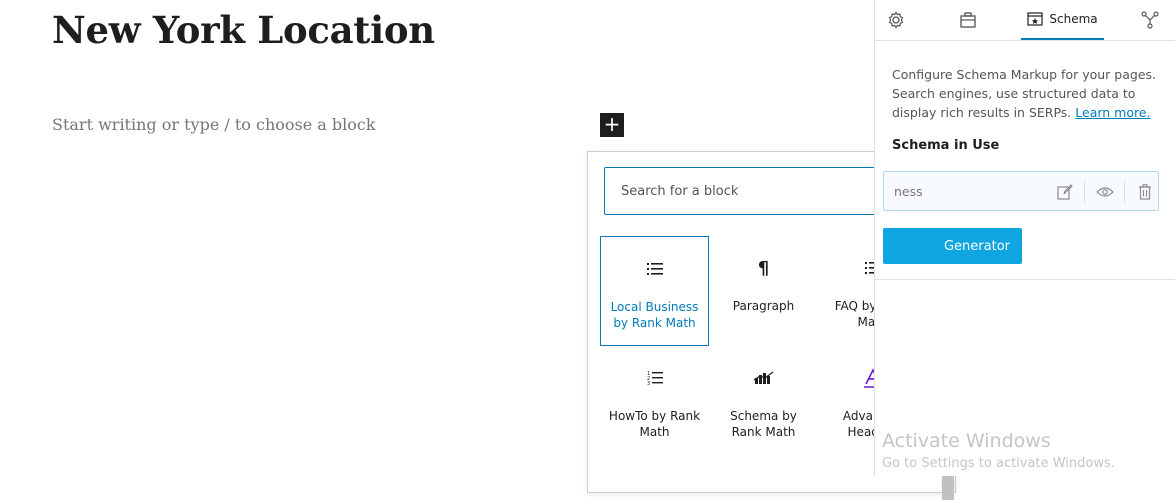 This screenshot has width=1175, height=500. Describe the element at coordinates (763, 306) in the screenshot. I see `block-label: Paragraph` at that location.